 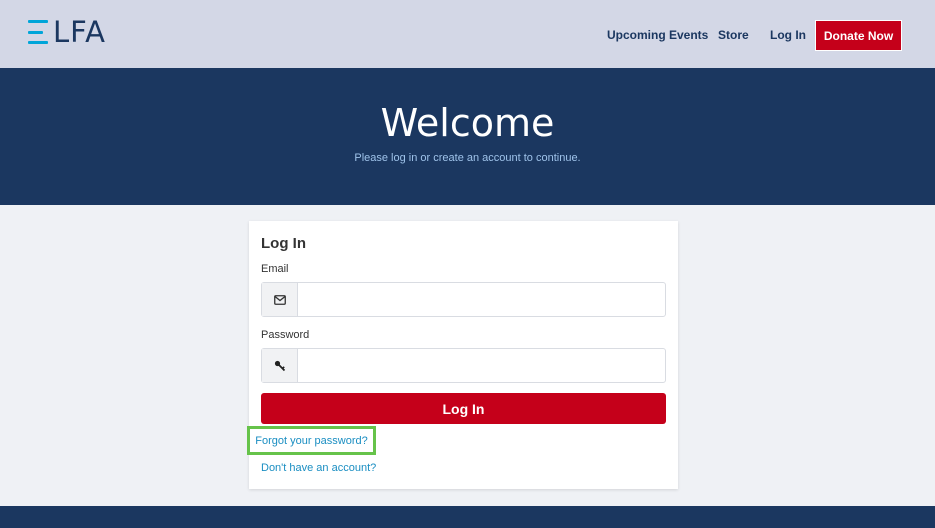 I want to click on nav-login-link: Log In, so click(x=788, y=35).